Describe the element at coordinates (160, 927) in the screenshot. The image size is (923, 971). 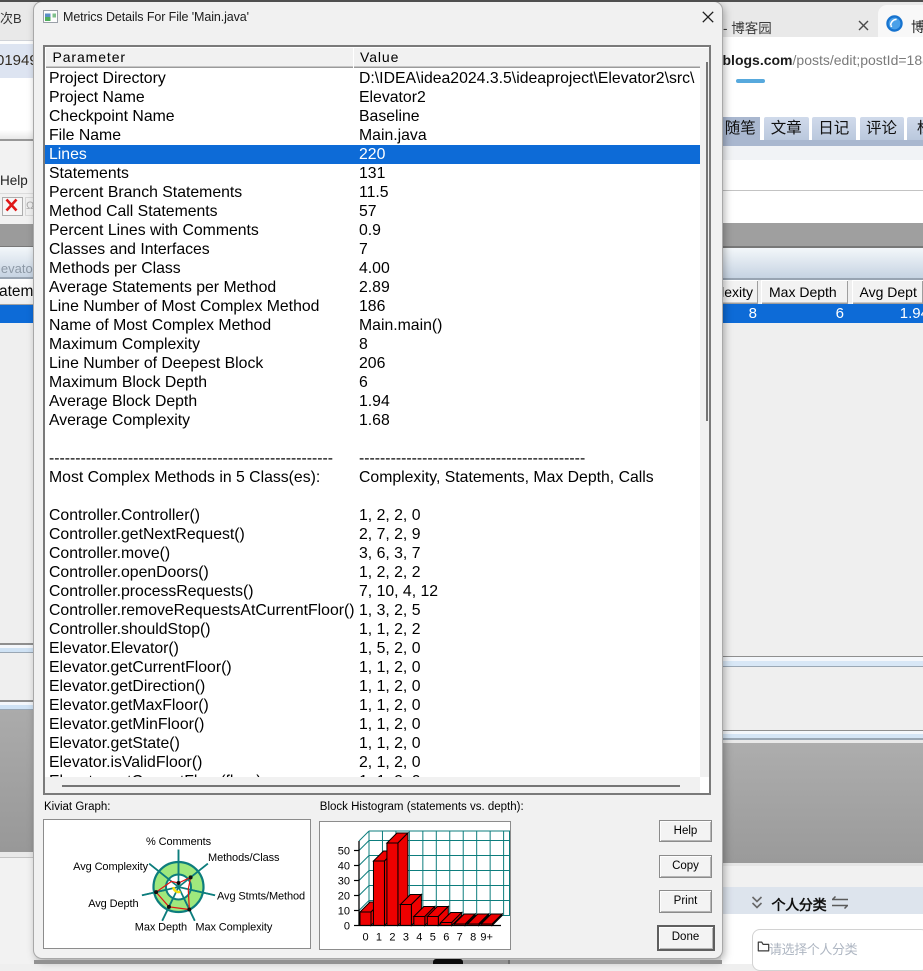
I see `svg-text: Max Depth` at that location.